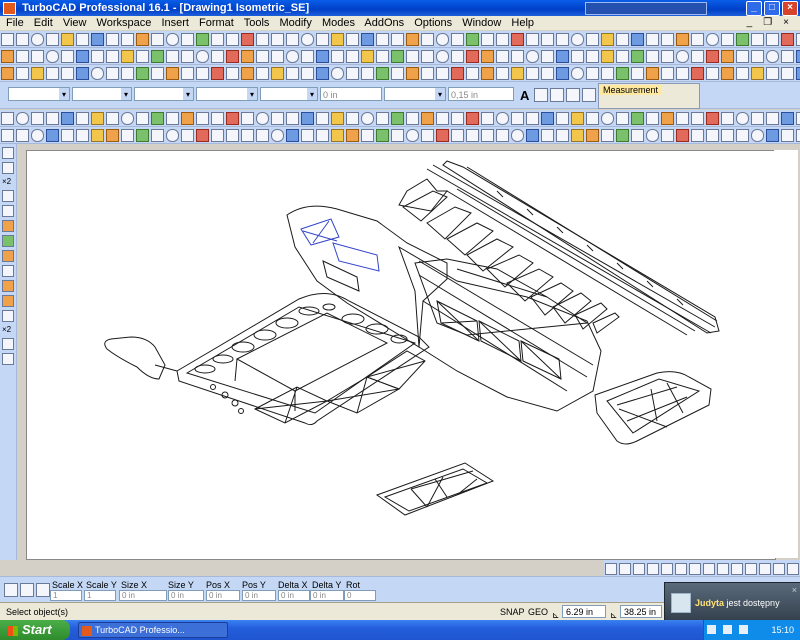 The image size is (800, 640). Describe the element at coordinates (481, 23) in the screenshot. I see `menu-window: Window` at that location.